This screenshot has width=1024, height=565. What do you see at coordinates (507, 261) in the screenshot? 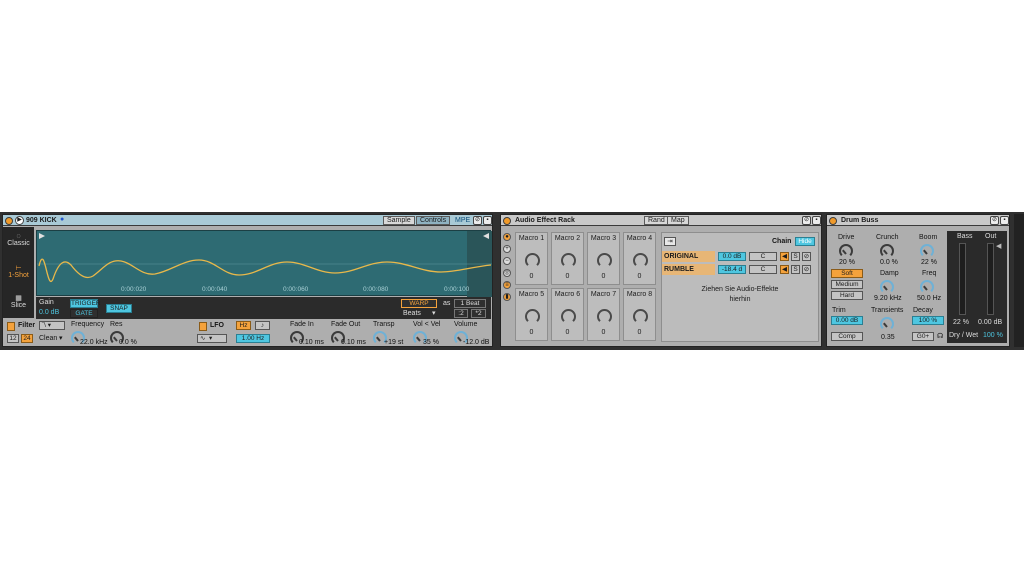
I see `remove-icon: −` at bounding box center [507, 261].